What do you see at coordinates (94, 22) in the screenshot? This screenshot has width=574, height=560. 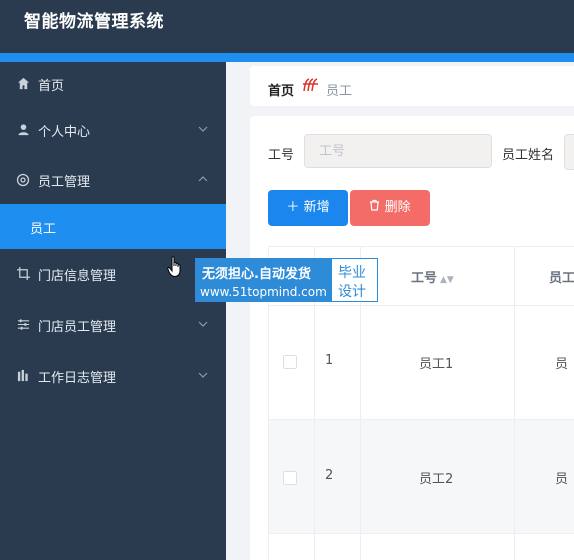 I see `app-title: 智能物流管理系统` at bounding box center [94, 22].